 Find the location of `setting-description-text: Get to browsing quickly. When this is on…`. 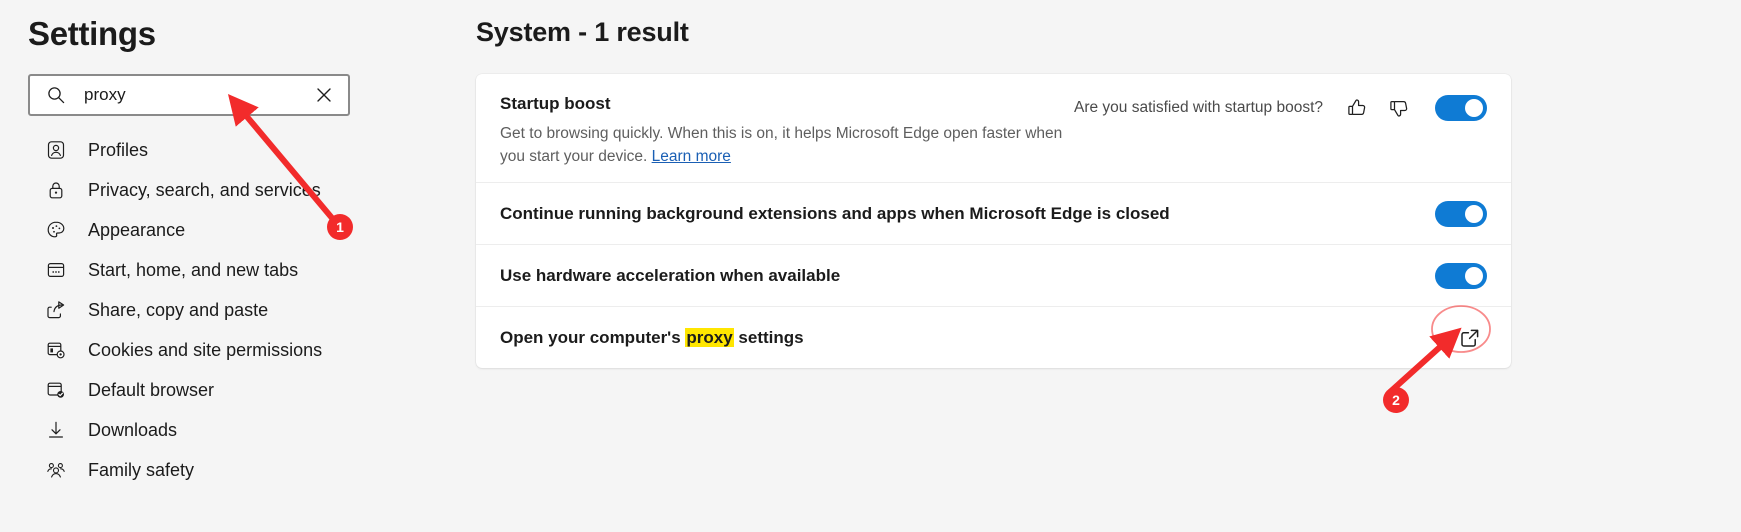

setting-description-text: Get to browsing quickly. When this is on… is located at coordinates (781, 145).